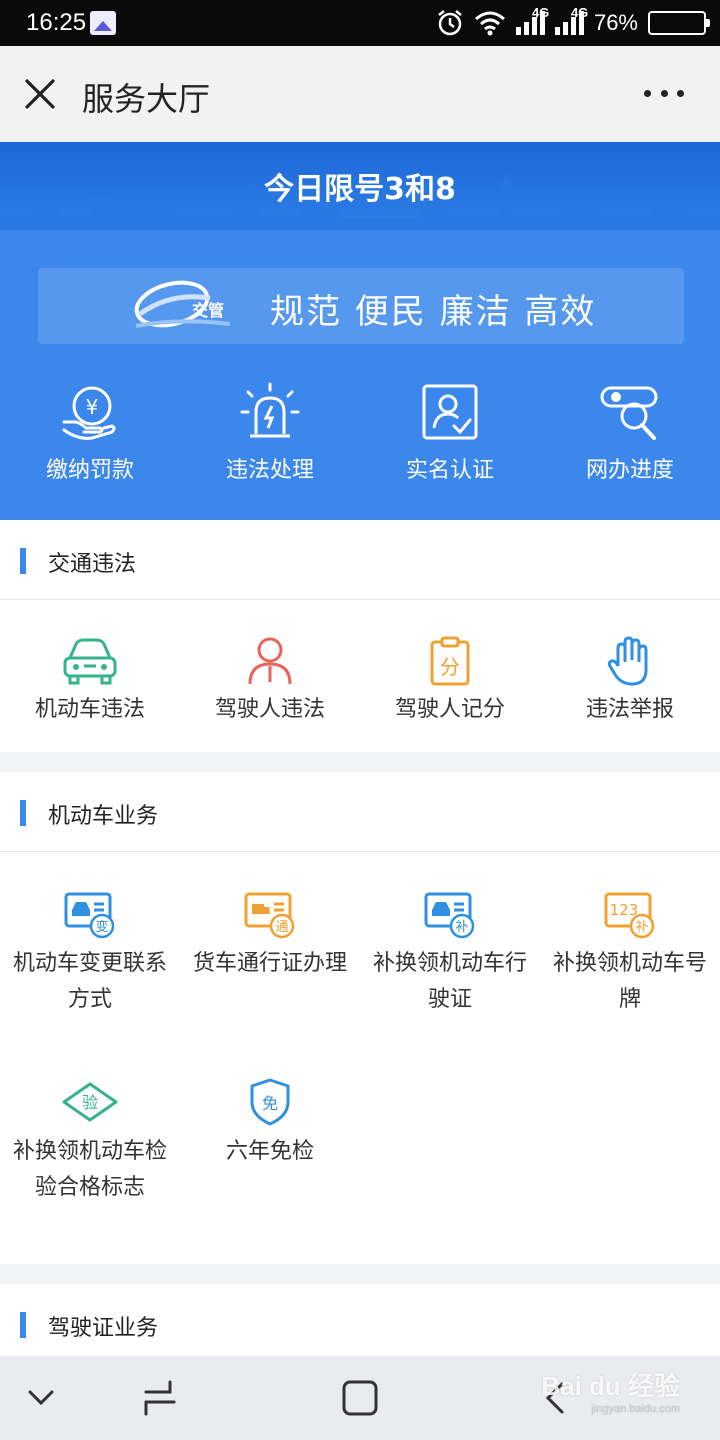 This screenshot has width=720, height=1440. What do you see at coordinates (103, 23) in the screenshot?
I see `gallery-notification-icon` at bounding box center [103, 23].